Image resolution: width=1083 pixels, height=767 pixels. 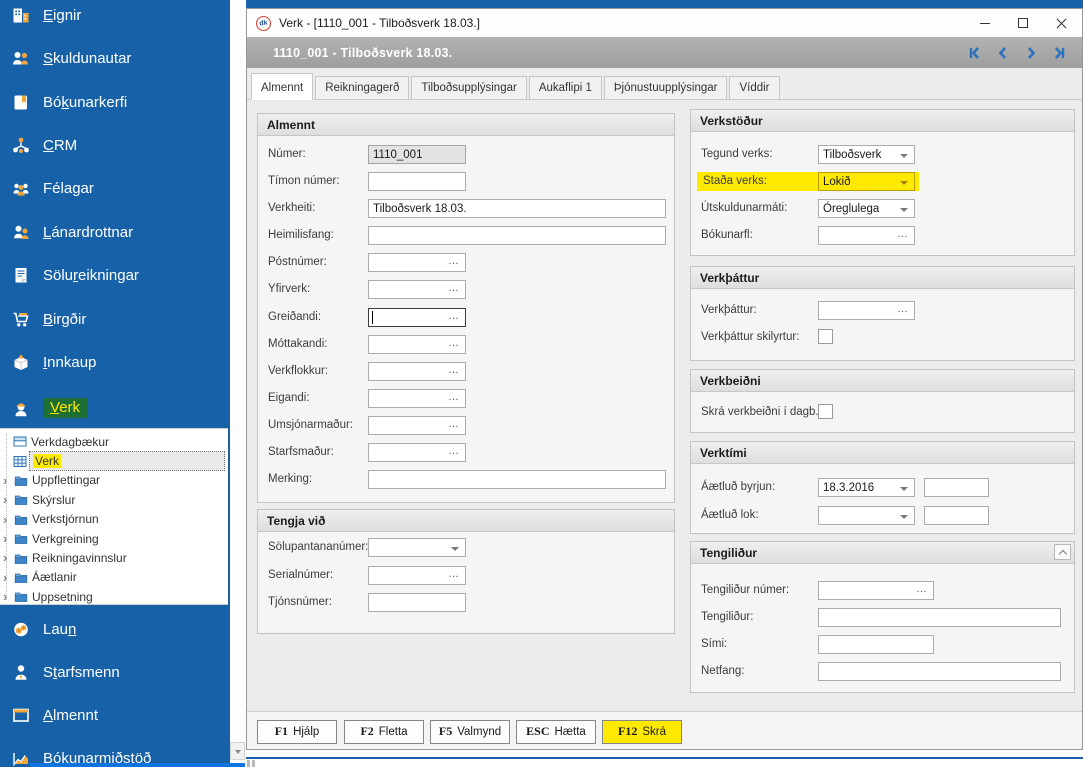 What do you see at coordinates (417, 371) in the screenshot?
I see `verkflokkur-lookup-input` at bounding box center [417, 371].